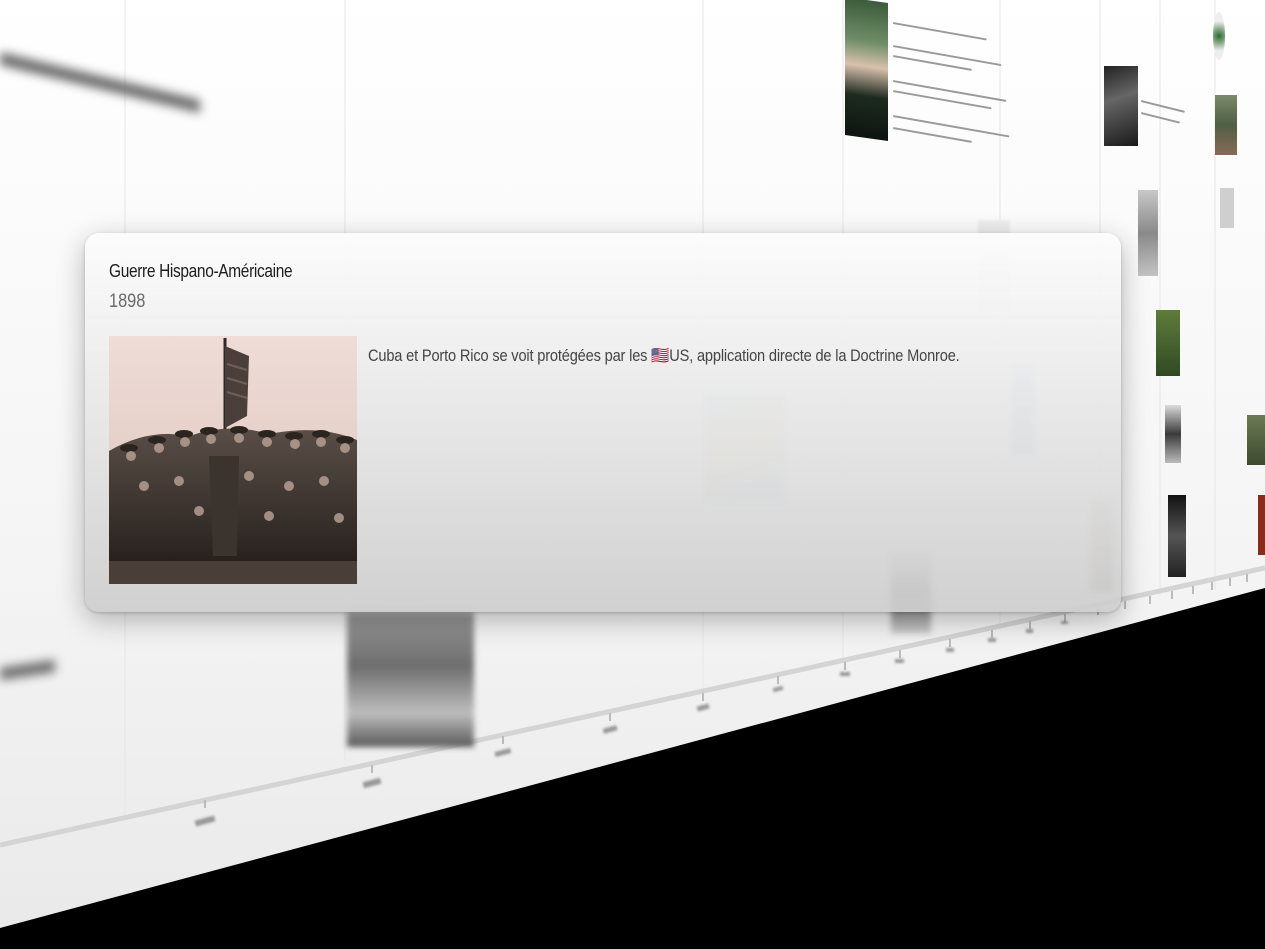 The width and height of the screenshot is (1265, 949). What do you see at coordinates (1226, 125) in the screenshot?
I see `group-thumbnail` at bounding box center [1226, 125].